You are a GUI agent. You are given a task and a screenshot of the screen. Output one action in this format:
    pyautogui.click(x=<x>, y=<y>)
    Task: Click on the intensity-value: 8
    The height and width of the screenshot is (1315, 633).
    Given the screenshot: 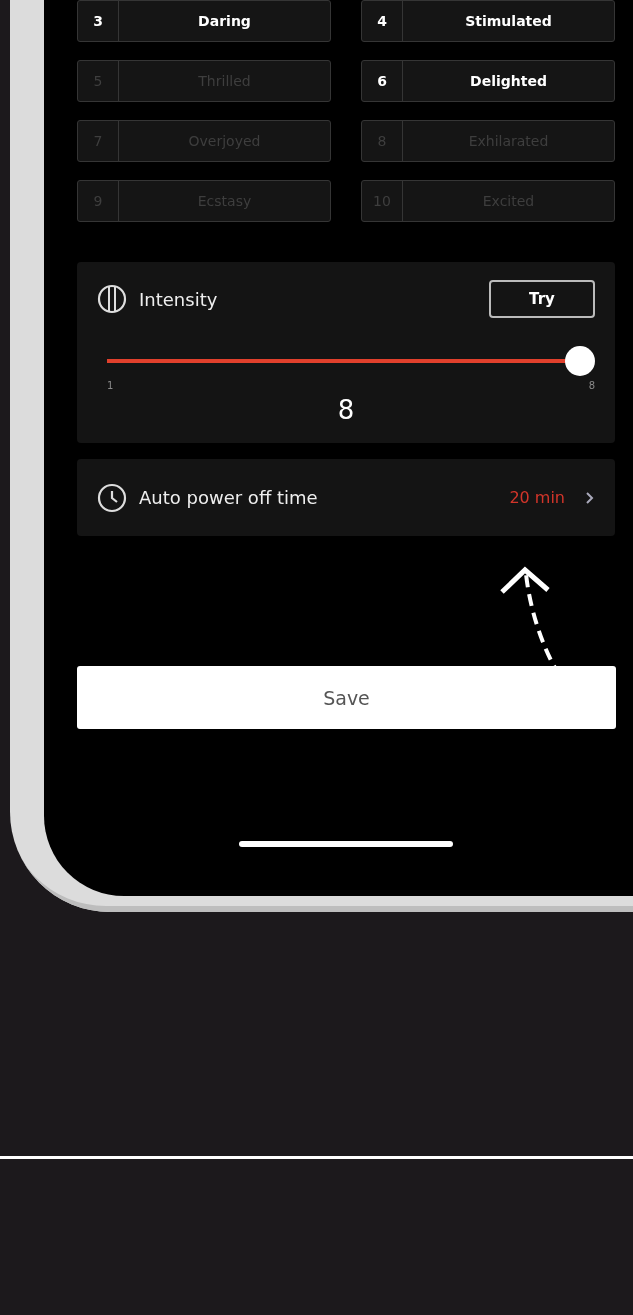 What is the action you would take?
    pyautogui.click(x=346, y=410)
    